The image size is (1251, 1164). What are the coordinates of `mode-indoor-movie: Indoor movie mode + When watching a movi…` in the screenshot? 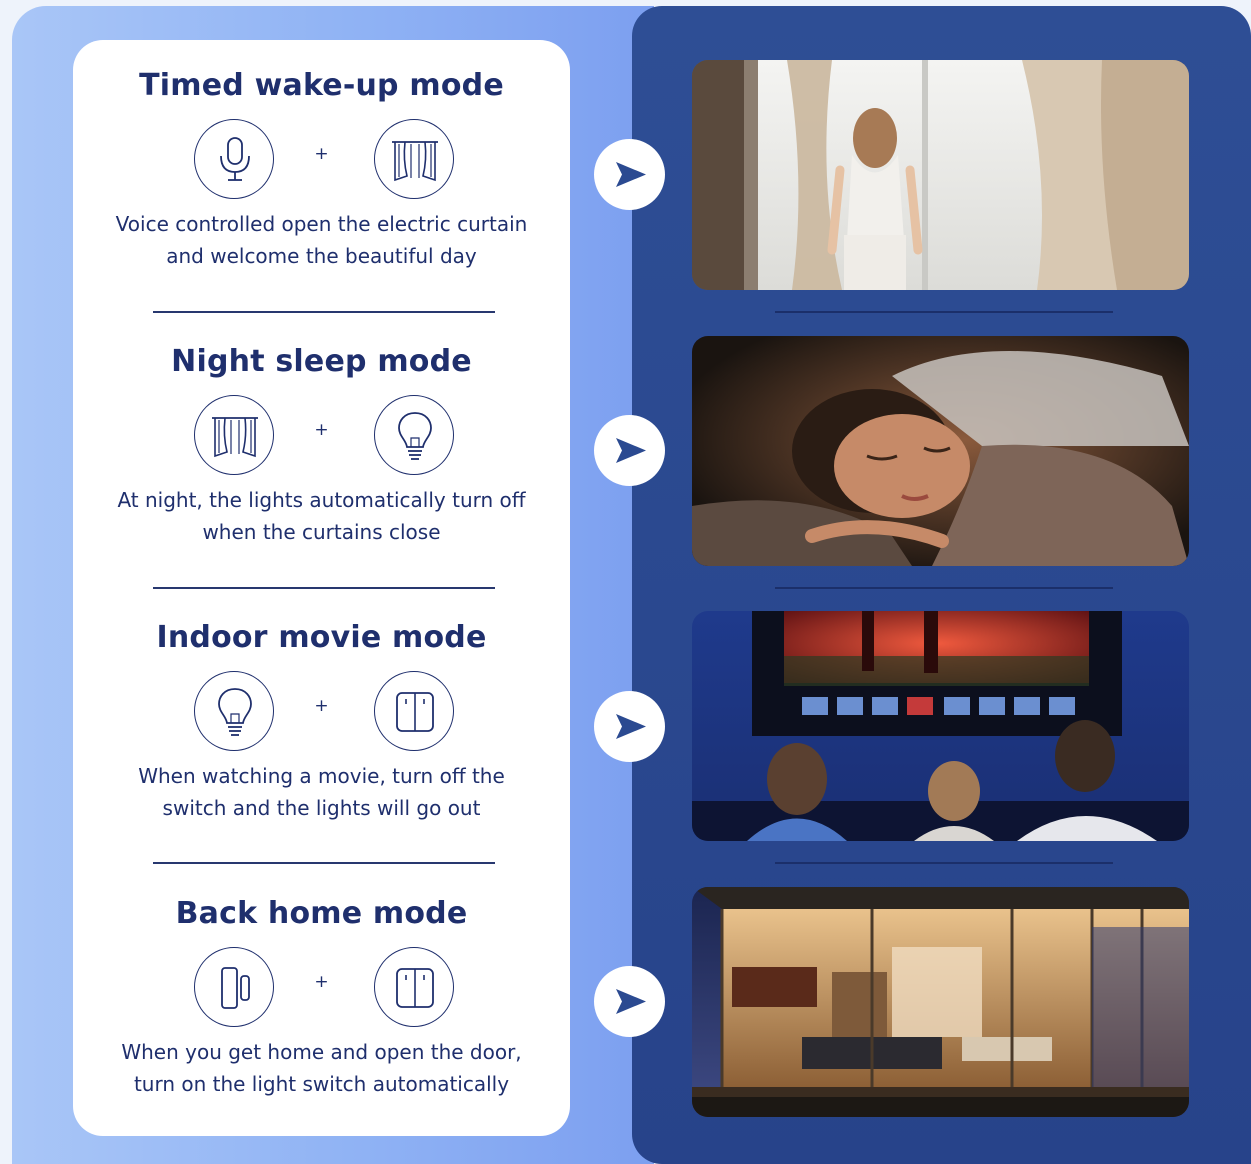 It's located at (321, 730).